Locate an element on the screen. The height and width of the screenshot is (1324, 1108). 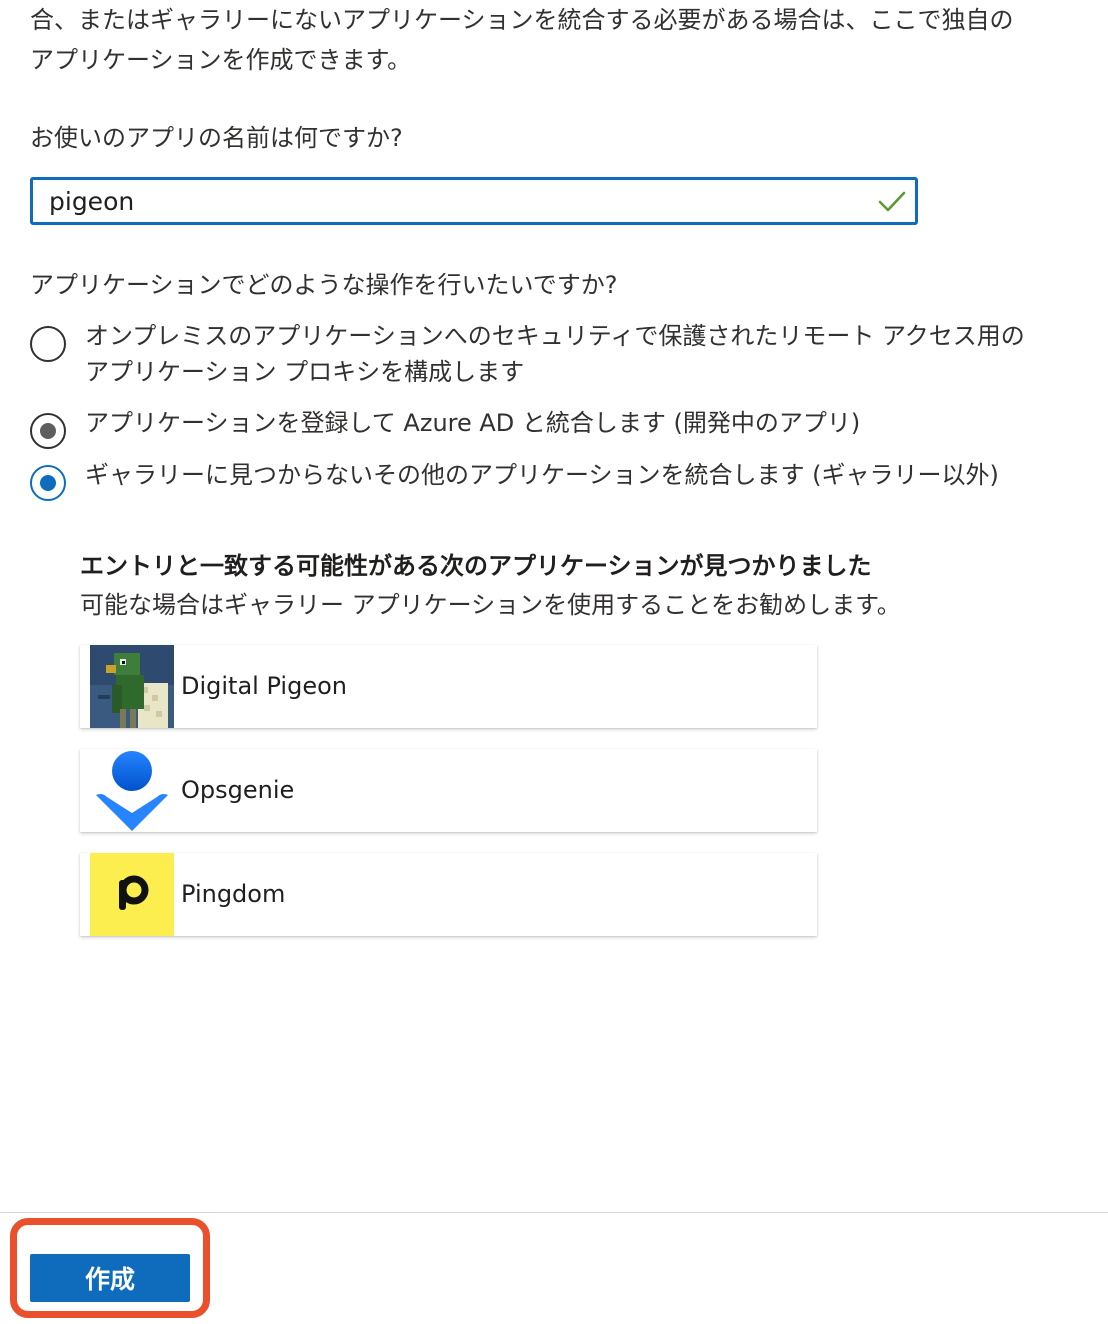
opsgenie-logo is located at coordinates (132, 790).